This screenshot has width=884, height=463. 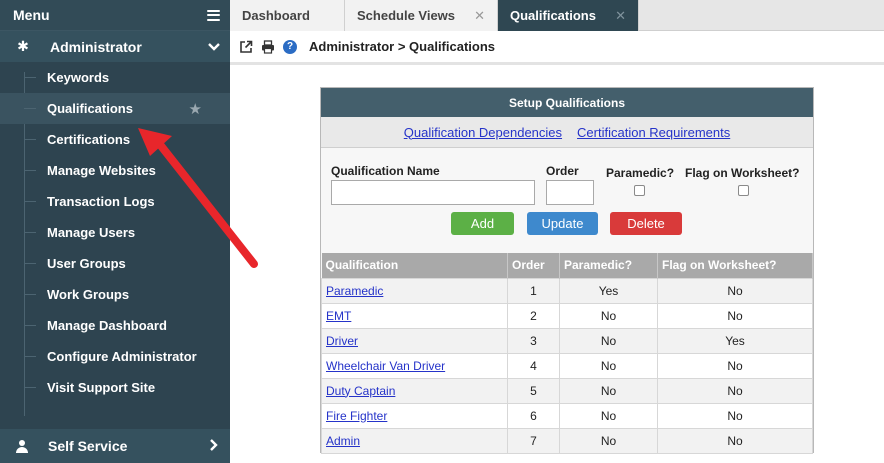 What do you see at coordinates (31, 15) in the screenshot?
I see `menu-title: Menu` at bounding box center [31, 15].